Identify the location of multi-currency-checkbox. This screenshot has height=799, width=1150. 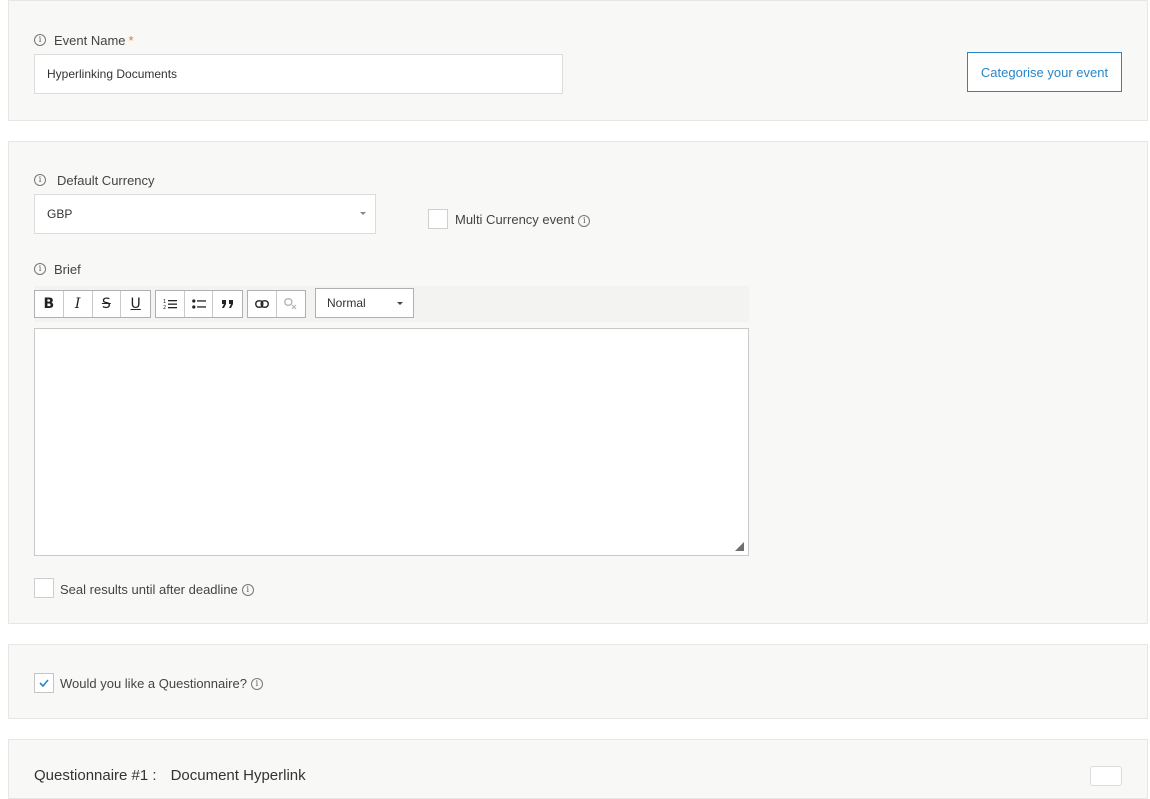
(438, 219).